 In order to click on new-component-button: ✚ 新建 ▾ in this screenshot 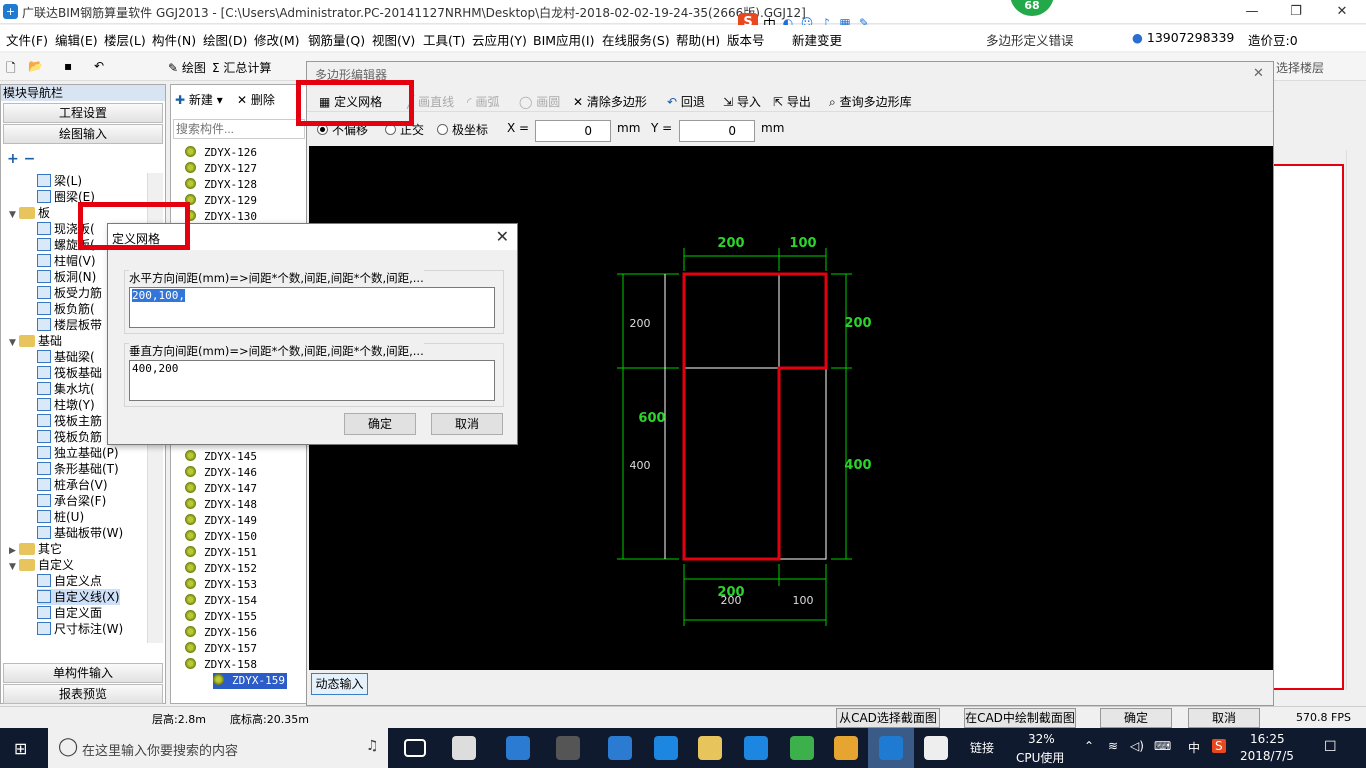, I will do `click(199, 99)`.